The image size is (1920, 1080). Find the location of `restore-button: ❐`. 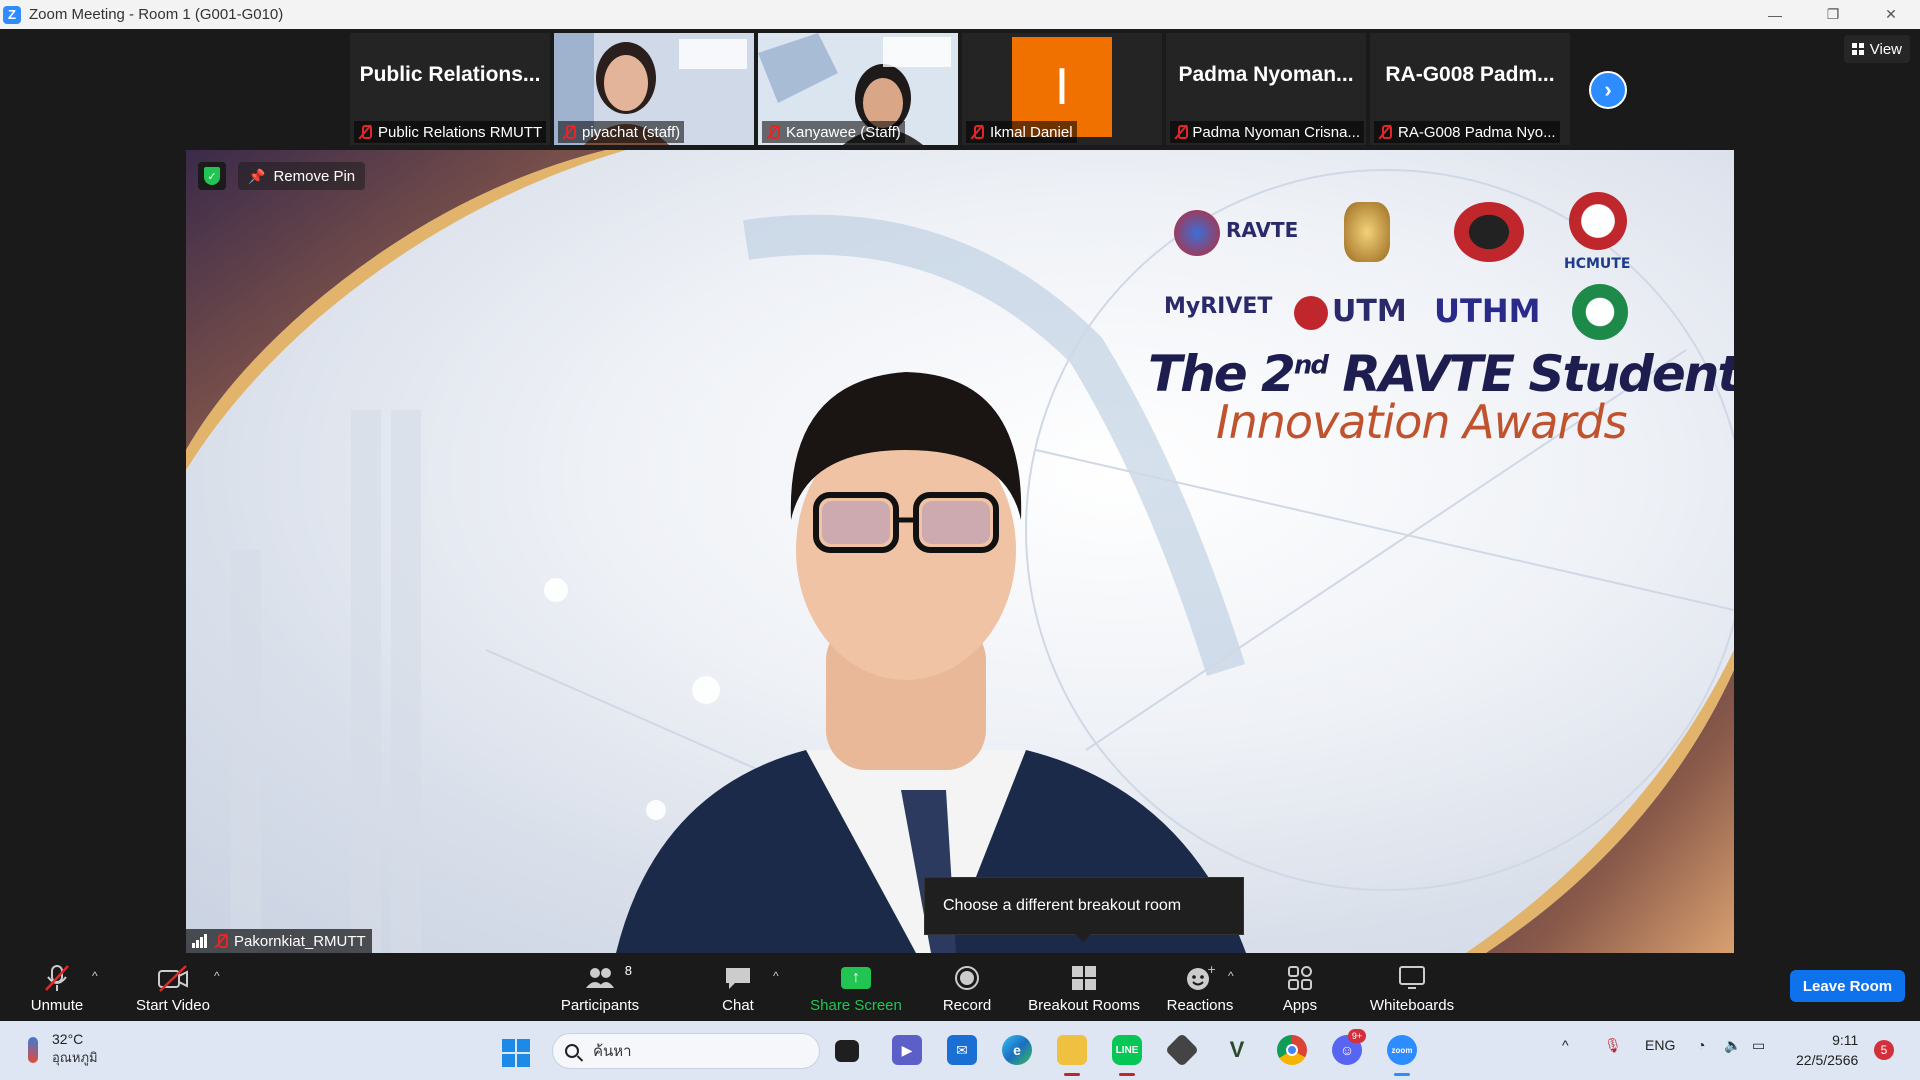

restore-button: ❐ is located at coordinates (1833, 14).